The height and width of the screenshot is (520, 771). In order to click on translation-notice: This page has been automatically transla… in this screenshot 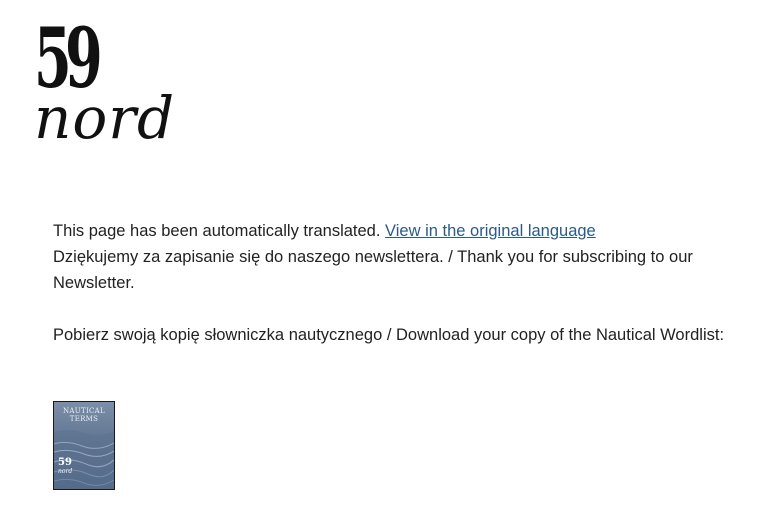, I will do `click(398, 231)`.